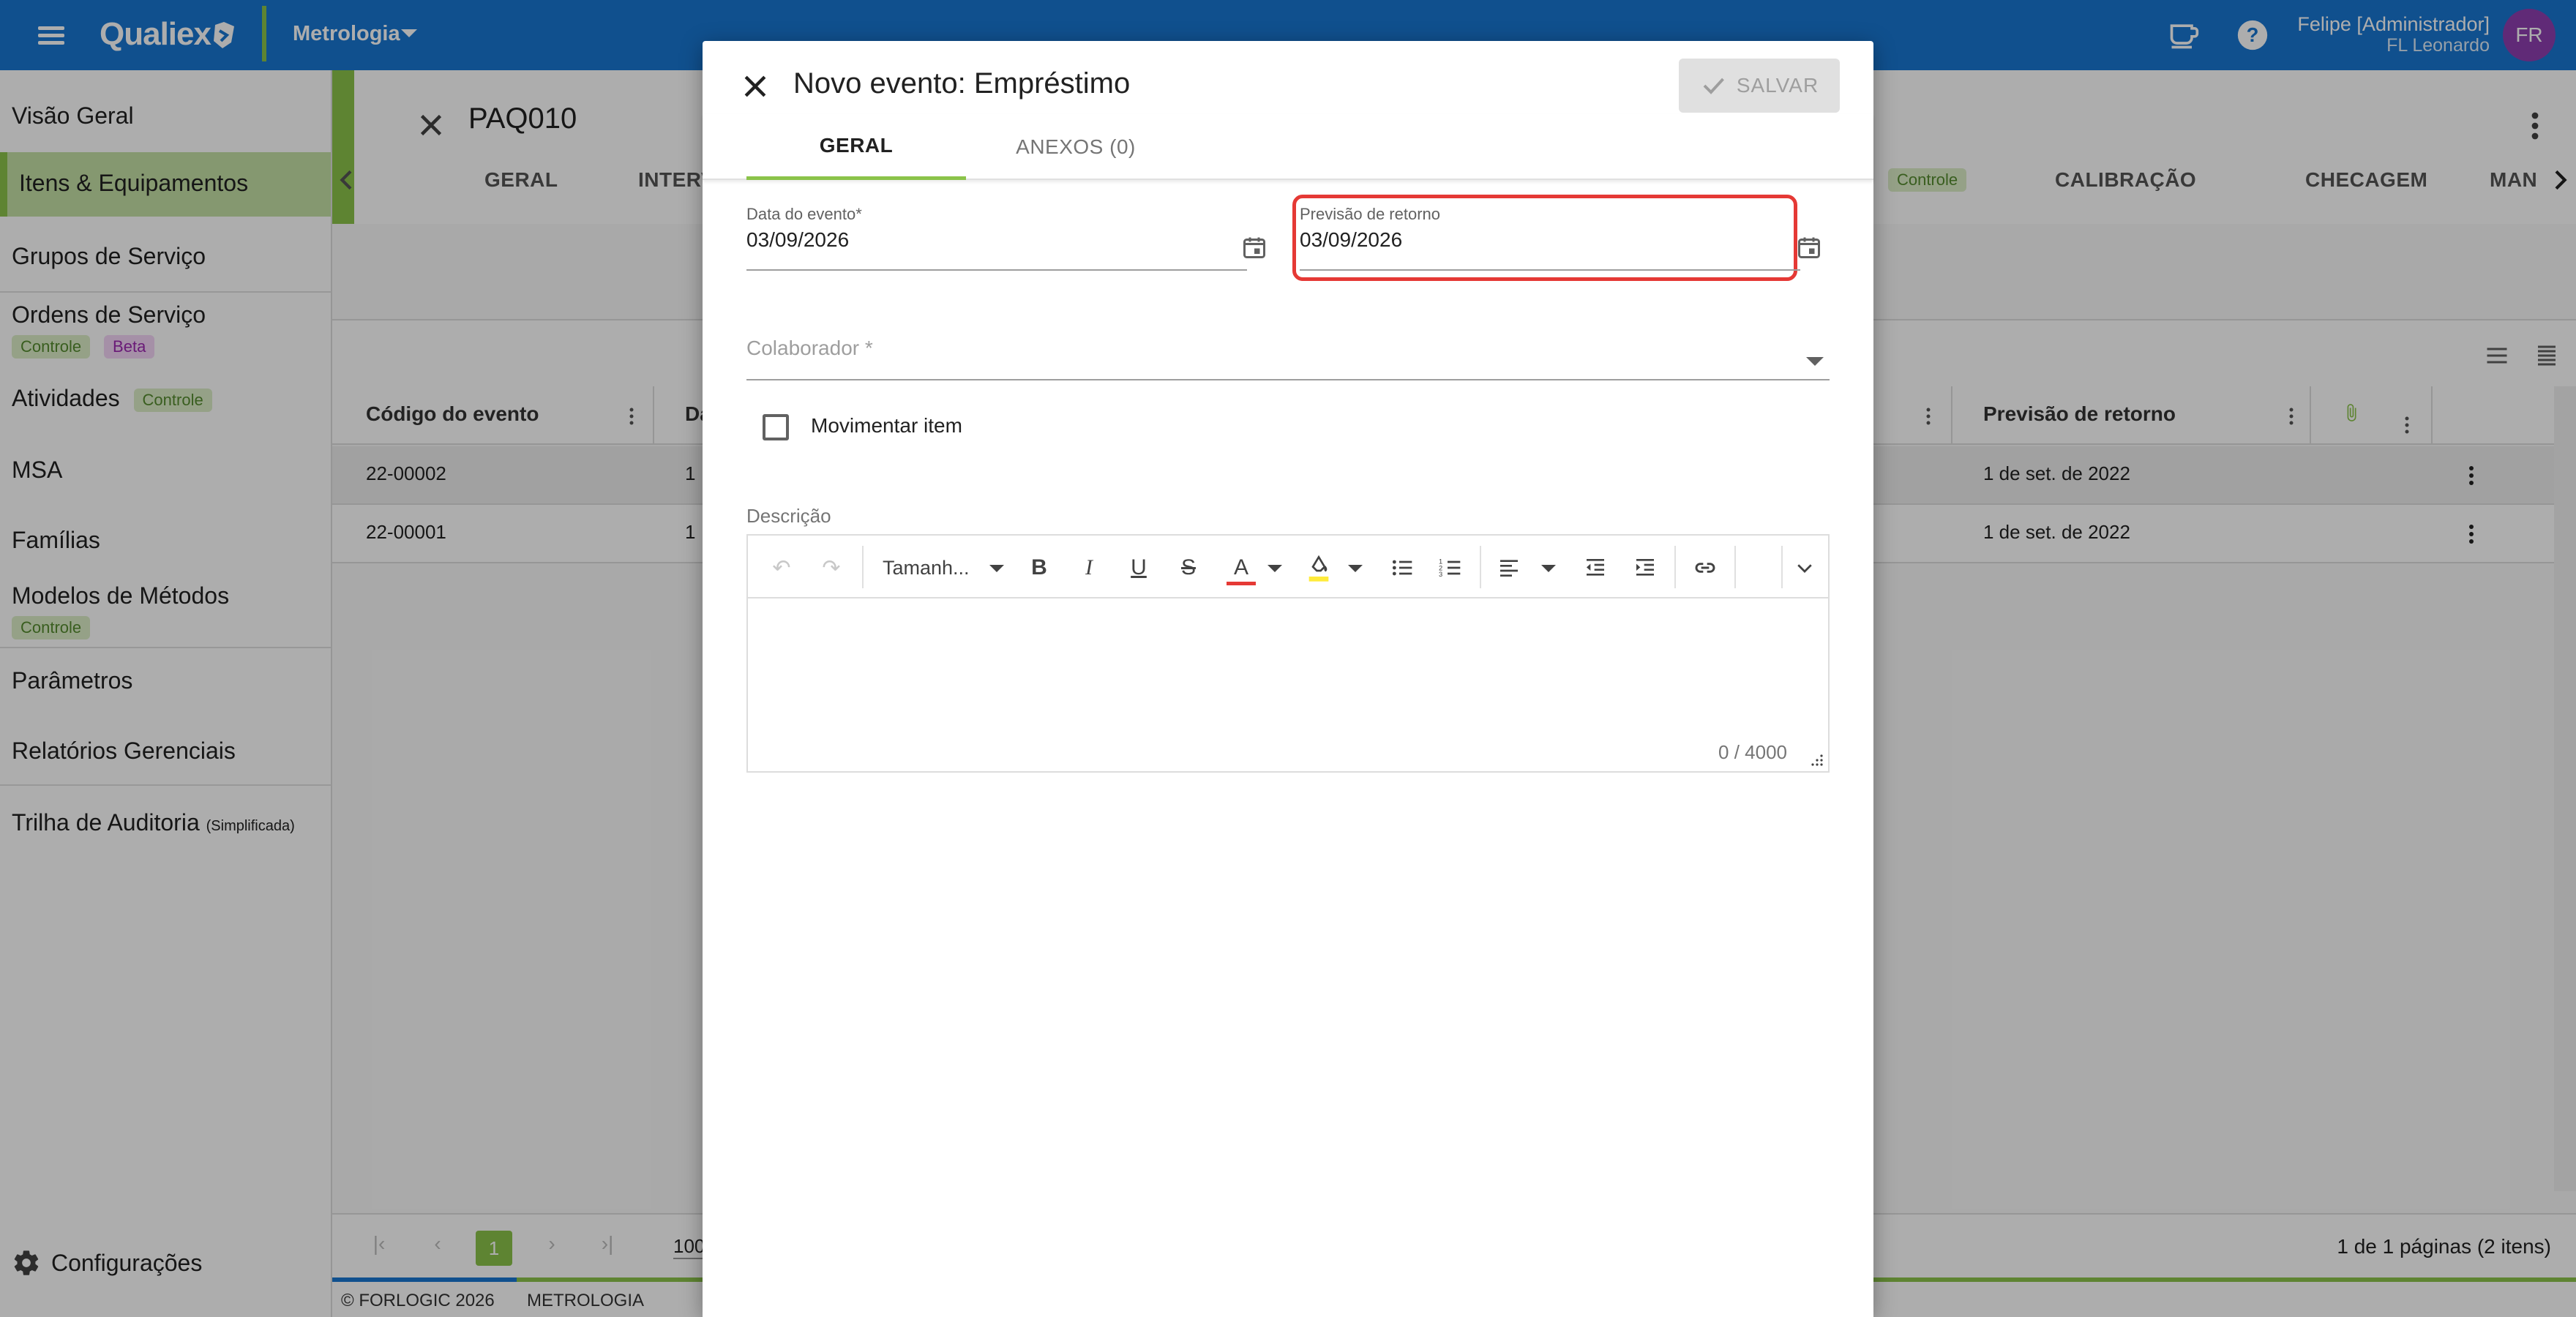 This screenshot has height=1317, width=2576. Describe the element at coordinates (1076, 147) in the screenshot. I see `tab-anexos: ANEXOS (0)` at that location.